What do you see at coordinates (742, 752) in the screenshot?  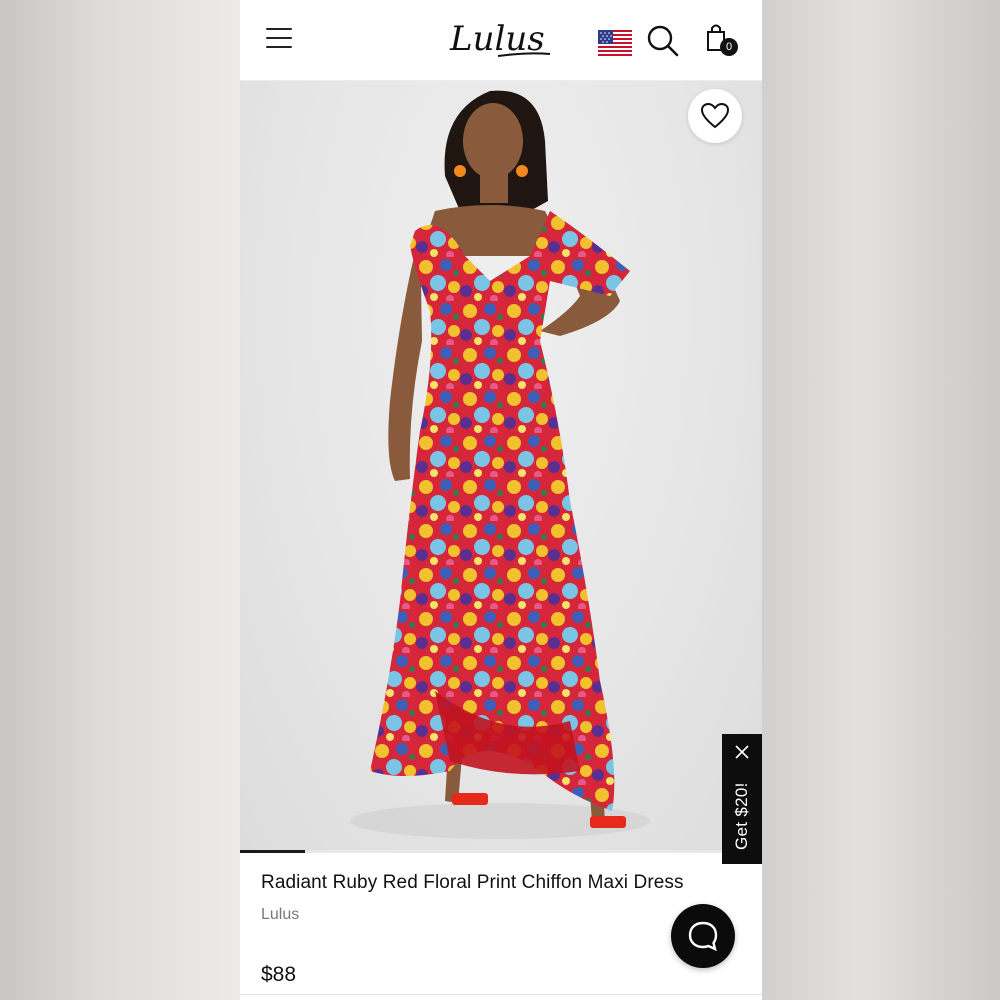 I see `close-icon` at bounding box center [742, 752].